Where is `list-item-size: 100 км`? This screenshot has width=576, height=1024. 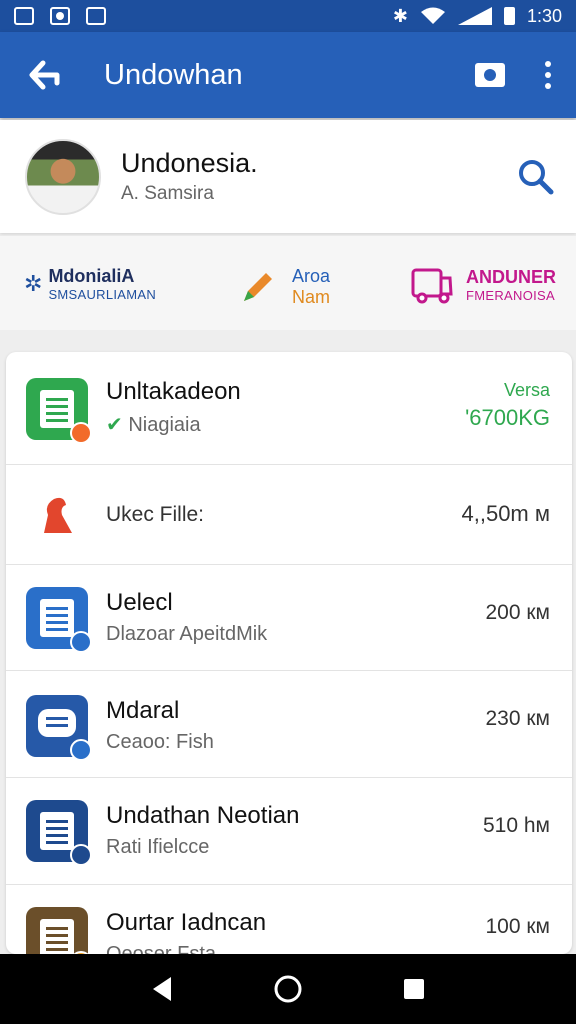
list-item-size: 100 км is located at coordinates (518, 926).